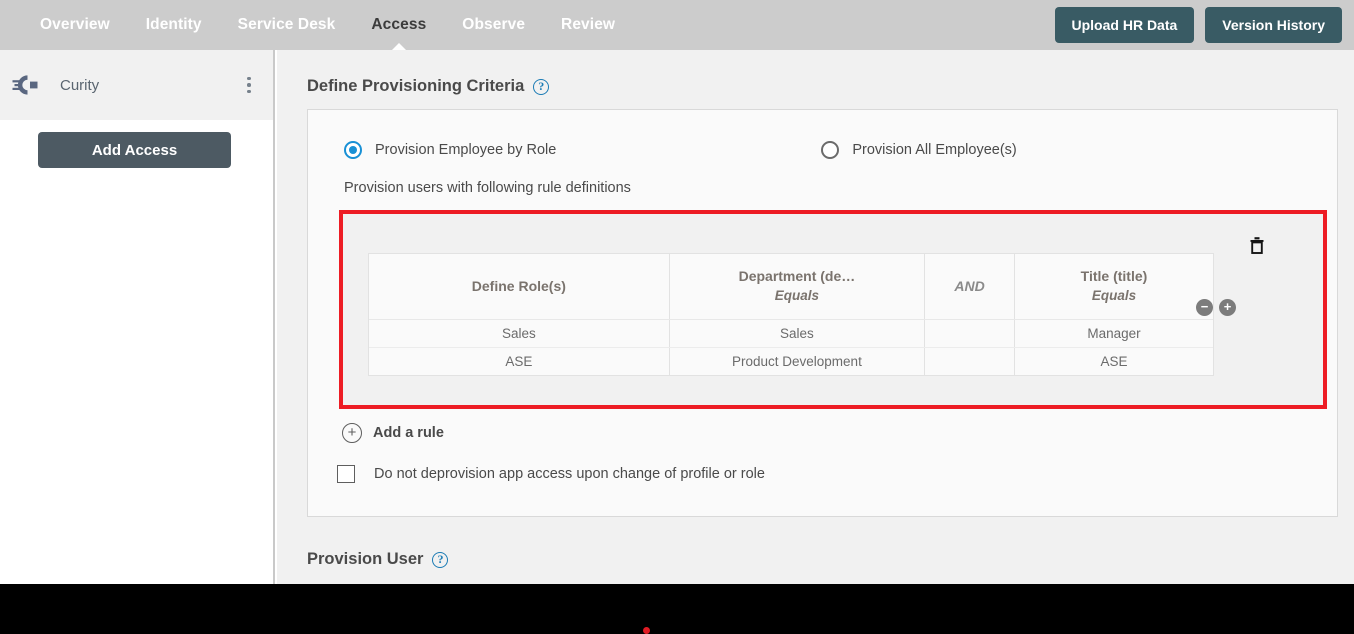  I want to click on cell-role: Sales, so click(519, 333).